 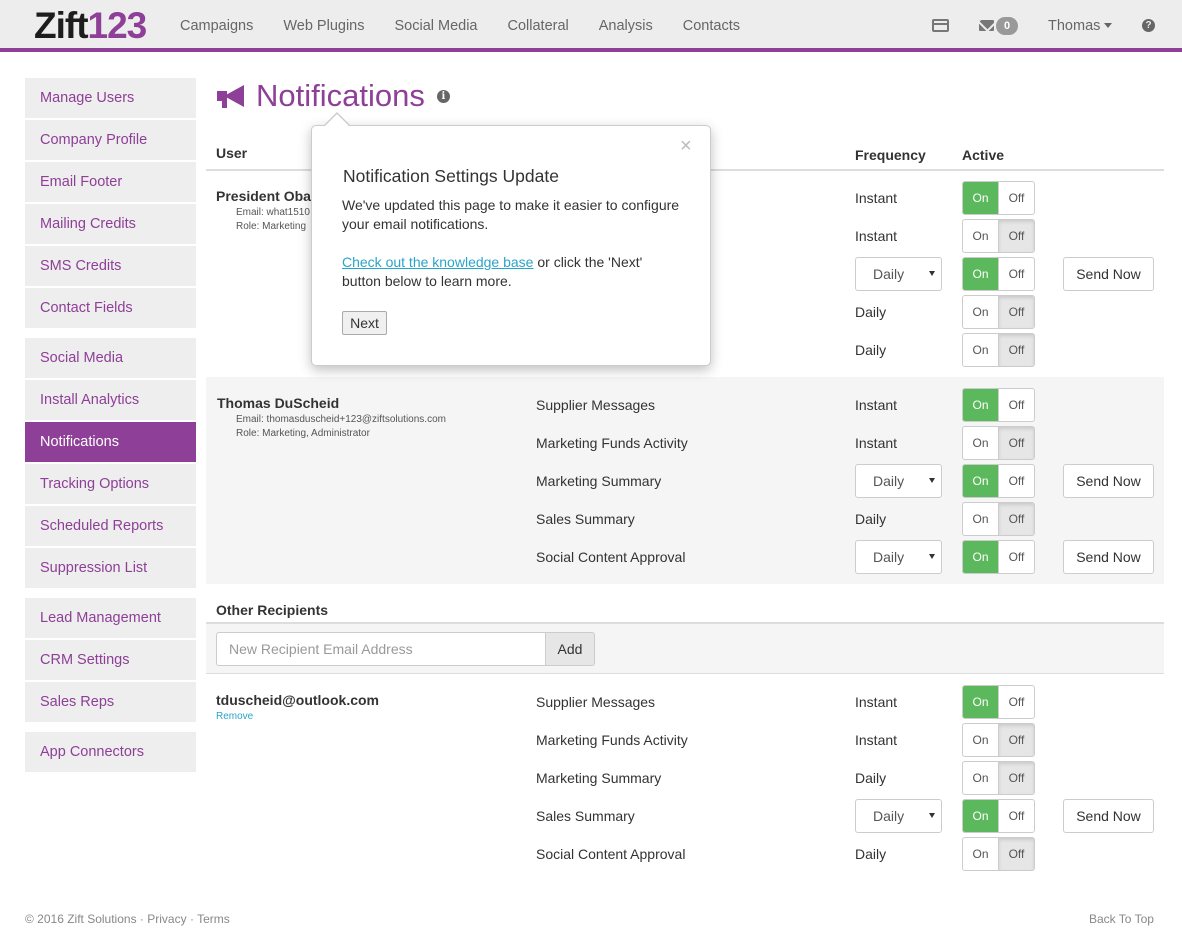 I want to click on sidebar-item-notifications: Notifications, so click(x=110, y=442).